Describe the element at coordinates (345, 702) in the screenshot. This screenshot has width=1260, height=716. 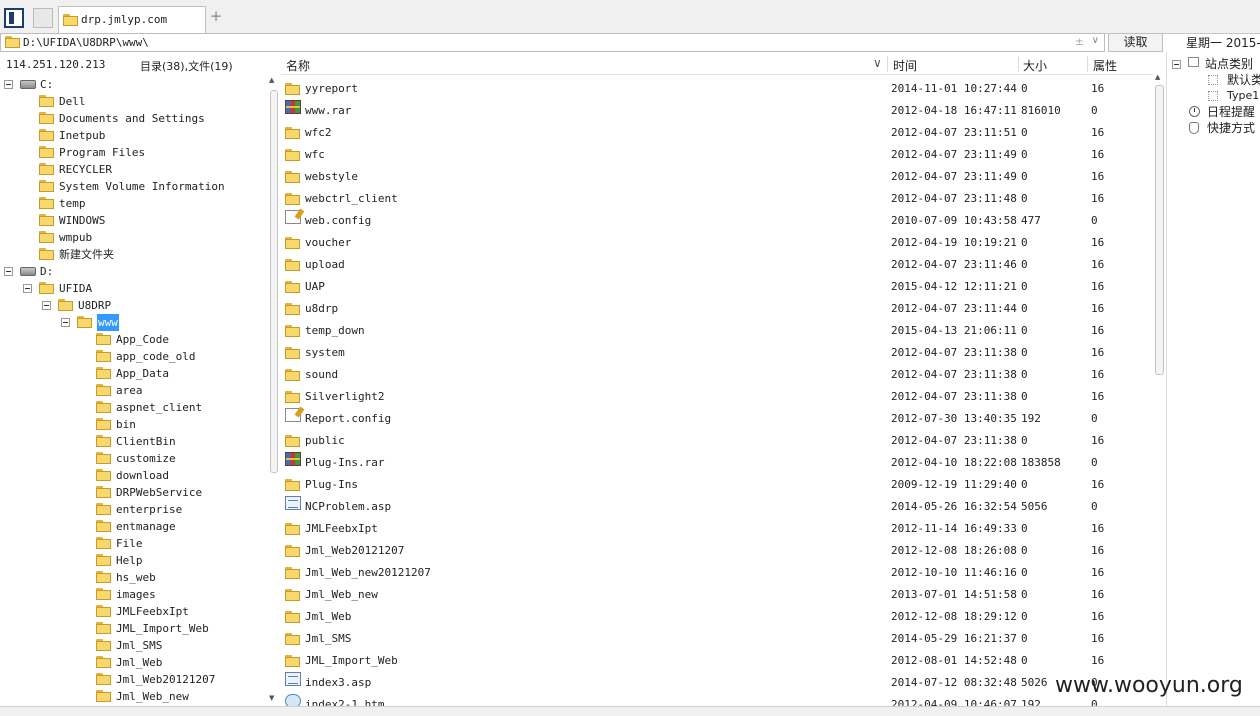
I see `cell-name: index2-1.htm` at that location.